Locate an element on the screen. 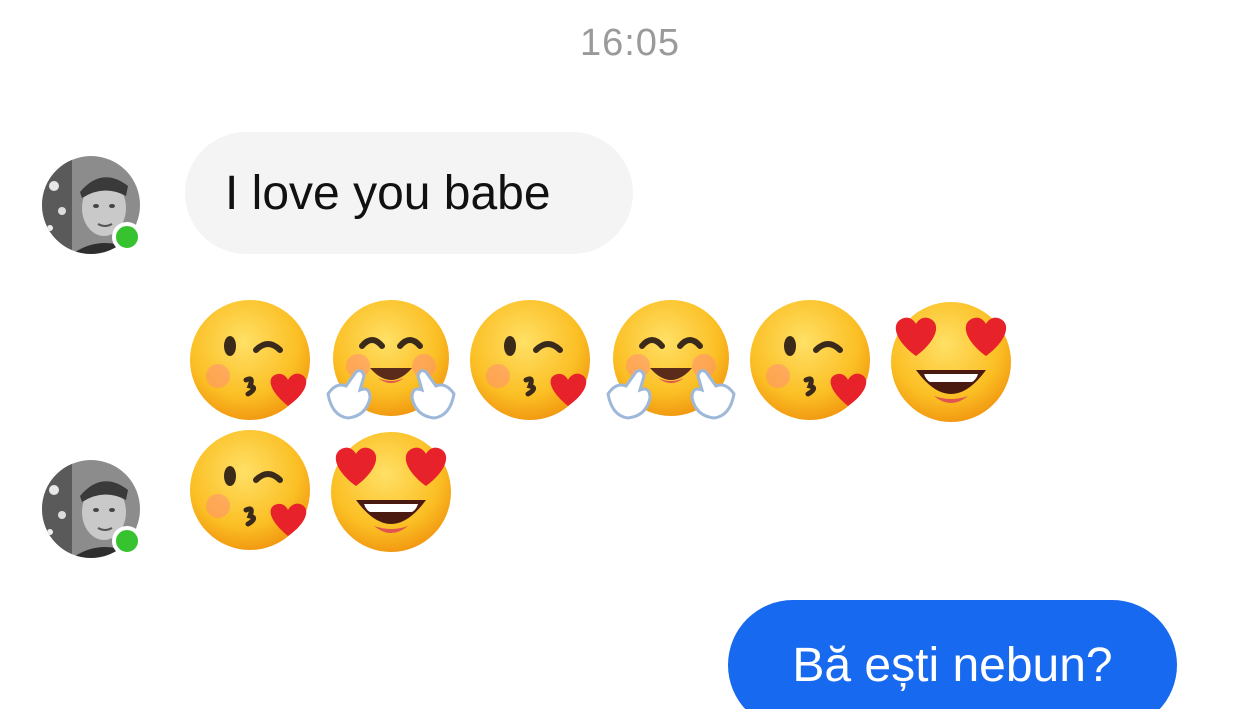  timestamp: 16:05 is located at coordinates (630, 43).